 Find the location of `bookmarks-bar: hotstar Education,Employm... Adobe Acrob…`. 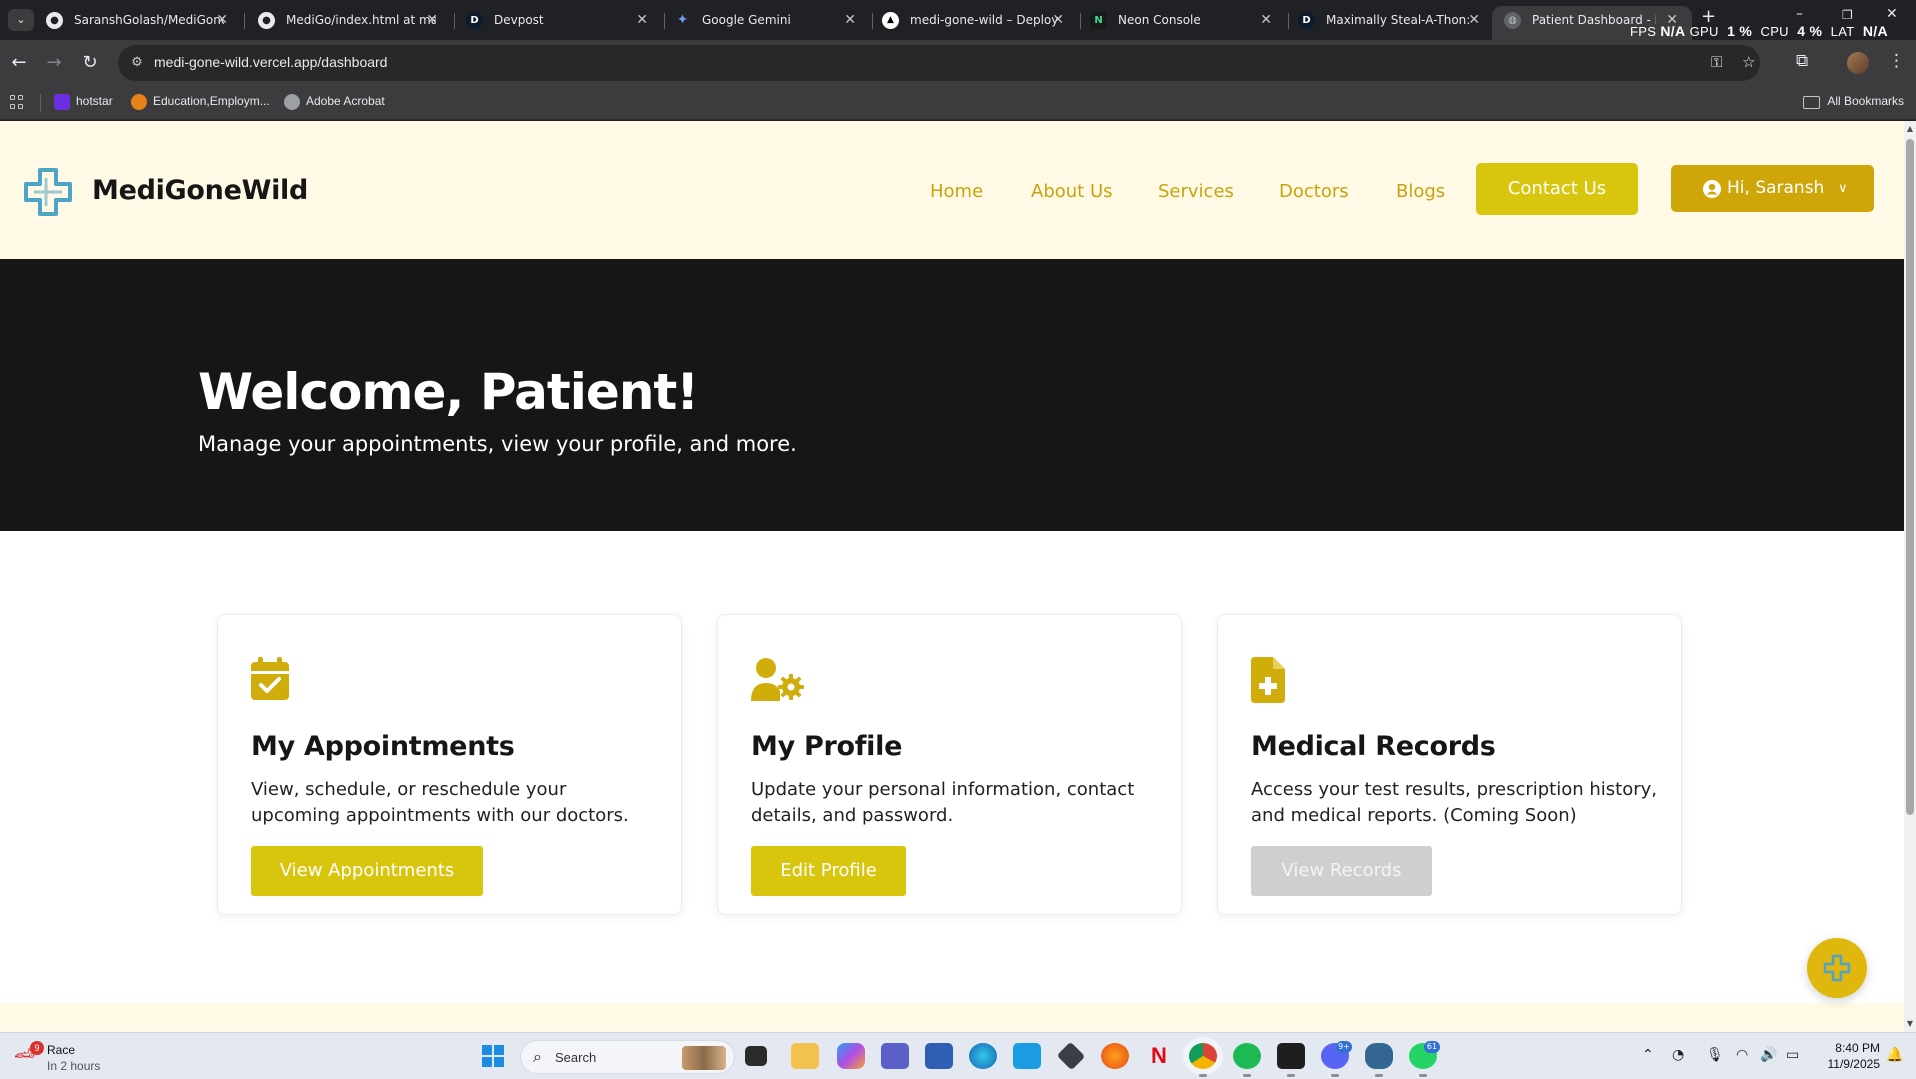

bookmarks-bar: hotstar Education,Employm... Adobe Acrob… is located at coordinates (958, 103).